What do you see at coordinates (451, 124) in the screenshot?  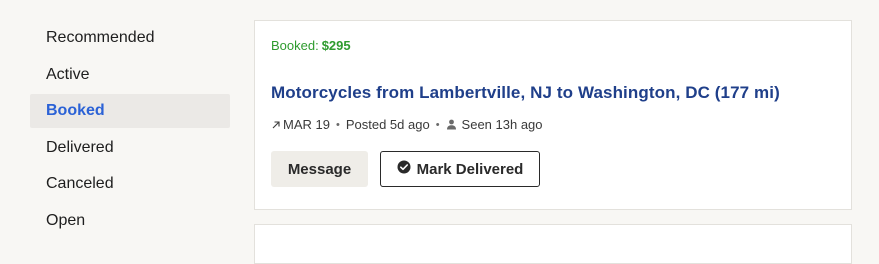 I see `person-icon` at bounding box center [451, 124].